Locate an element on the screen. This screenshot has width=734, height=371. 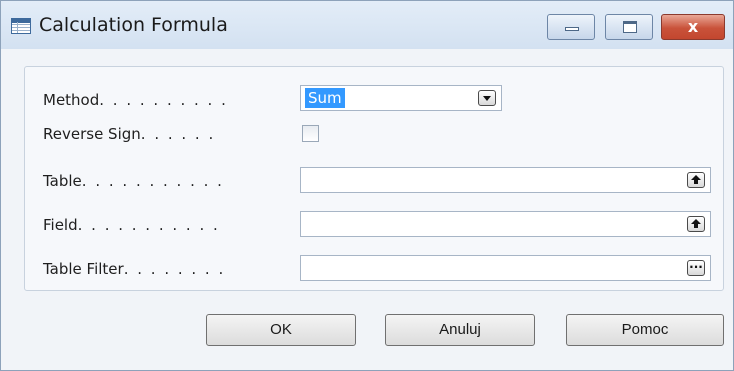
minimize-icon is located at coordinates (572, 29).